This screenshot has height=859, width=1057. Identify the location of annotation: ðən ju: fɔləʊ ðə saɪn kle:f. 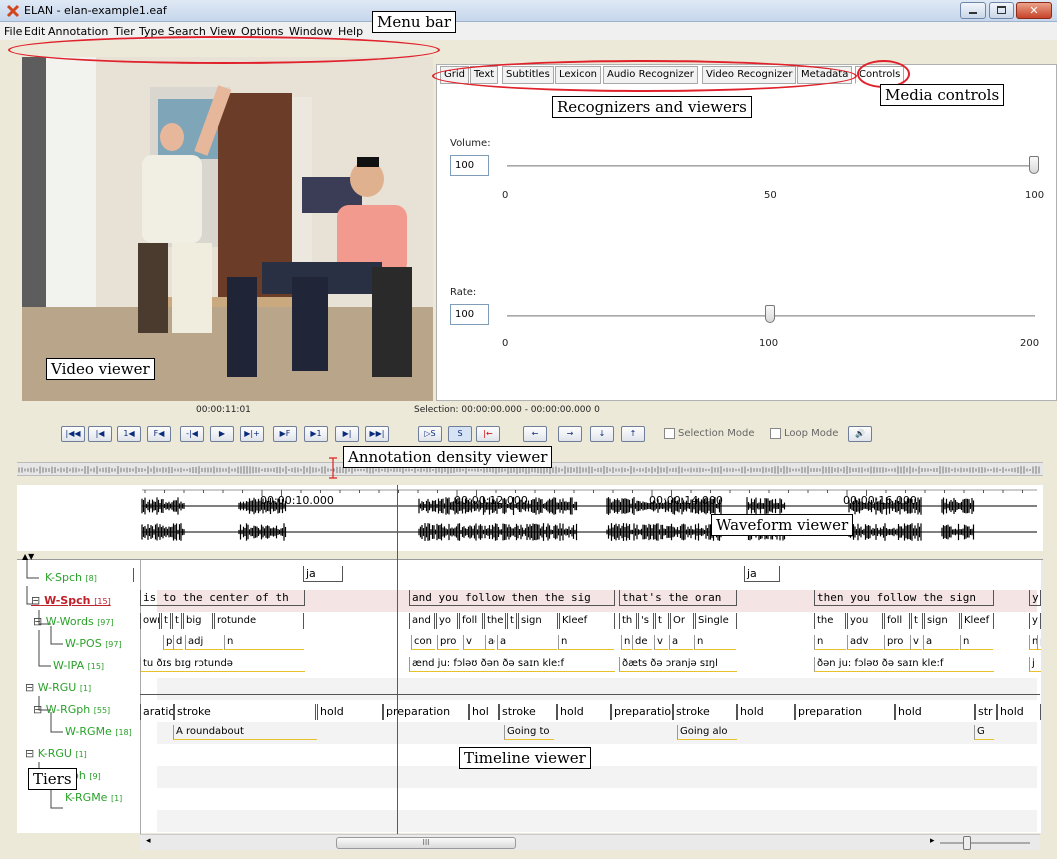
(904, 664).